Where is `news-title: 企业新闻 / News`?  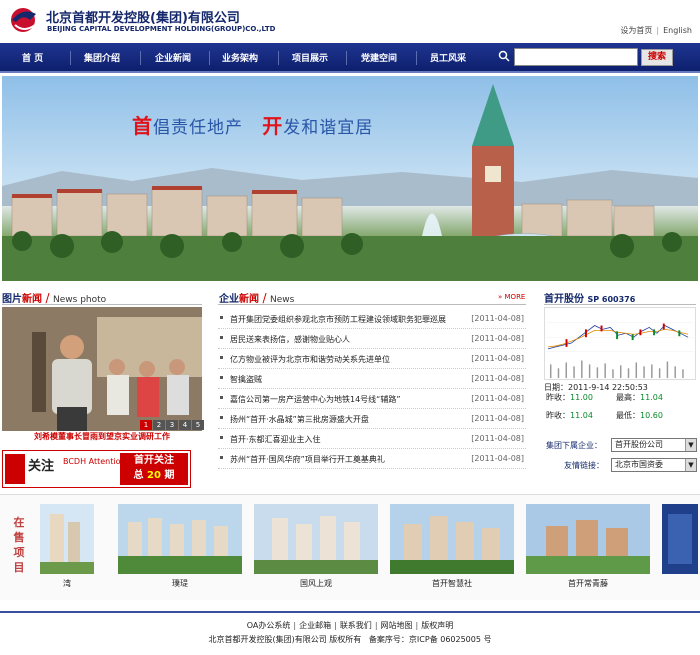
news-title: 企业新闻 / News is located at coordinates (257, 298).